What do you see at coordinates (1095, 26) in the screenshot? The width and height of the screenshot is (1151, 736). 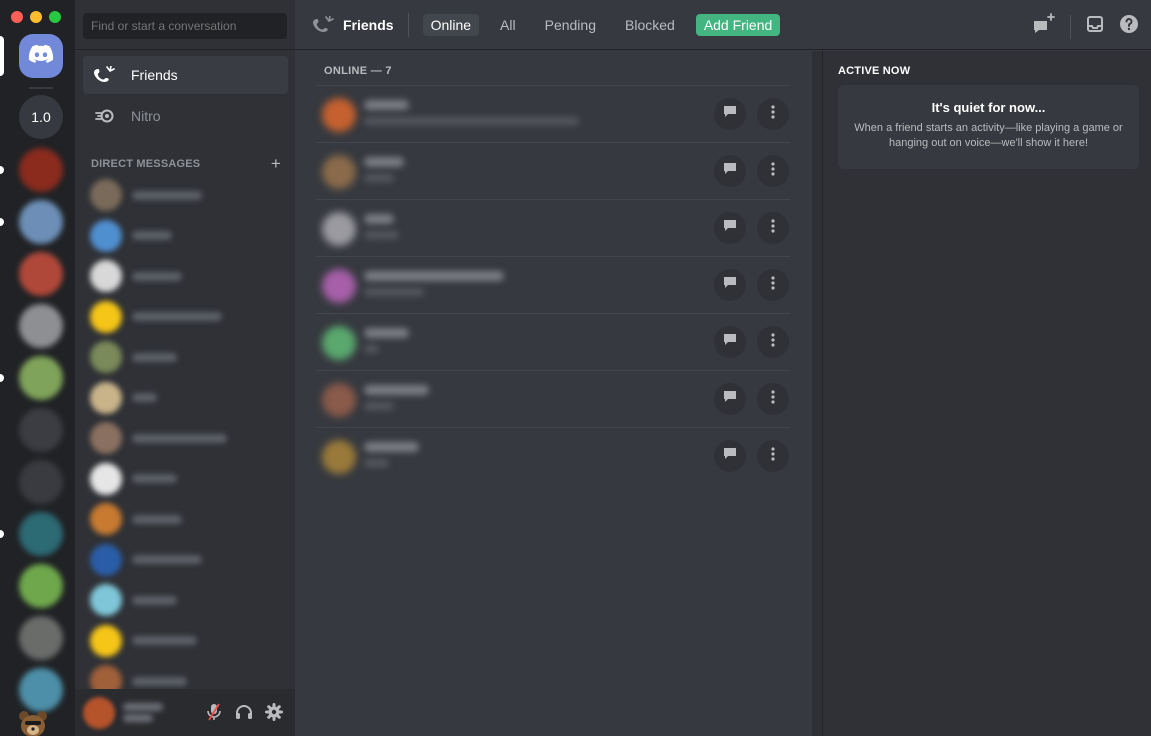 I see `inbox-icon` at bounding box center [1095, 26].